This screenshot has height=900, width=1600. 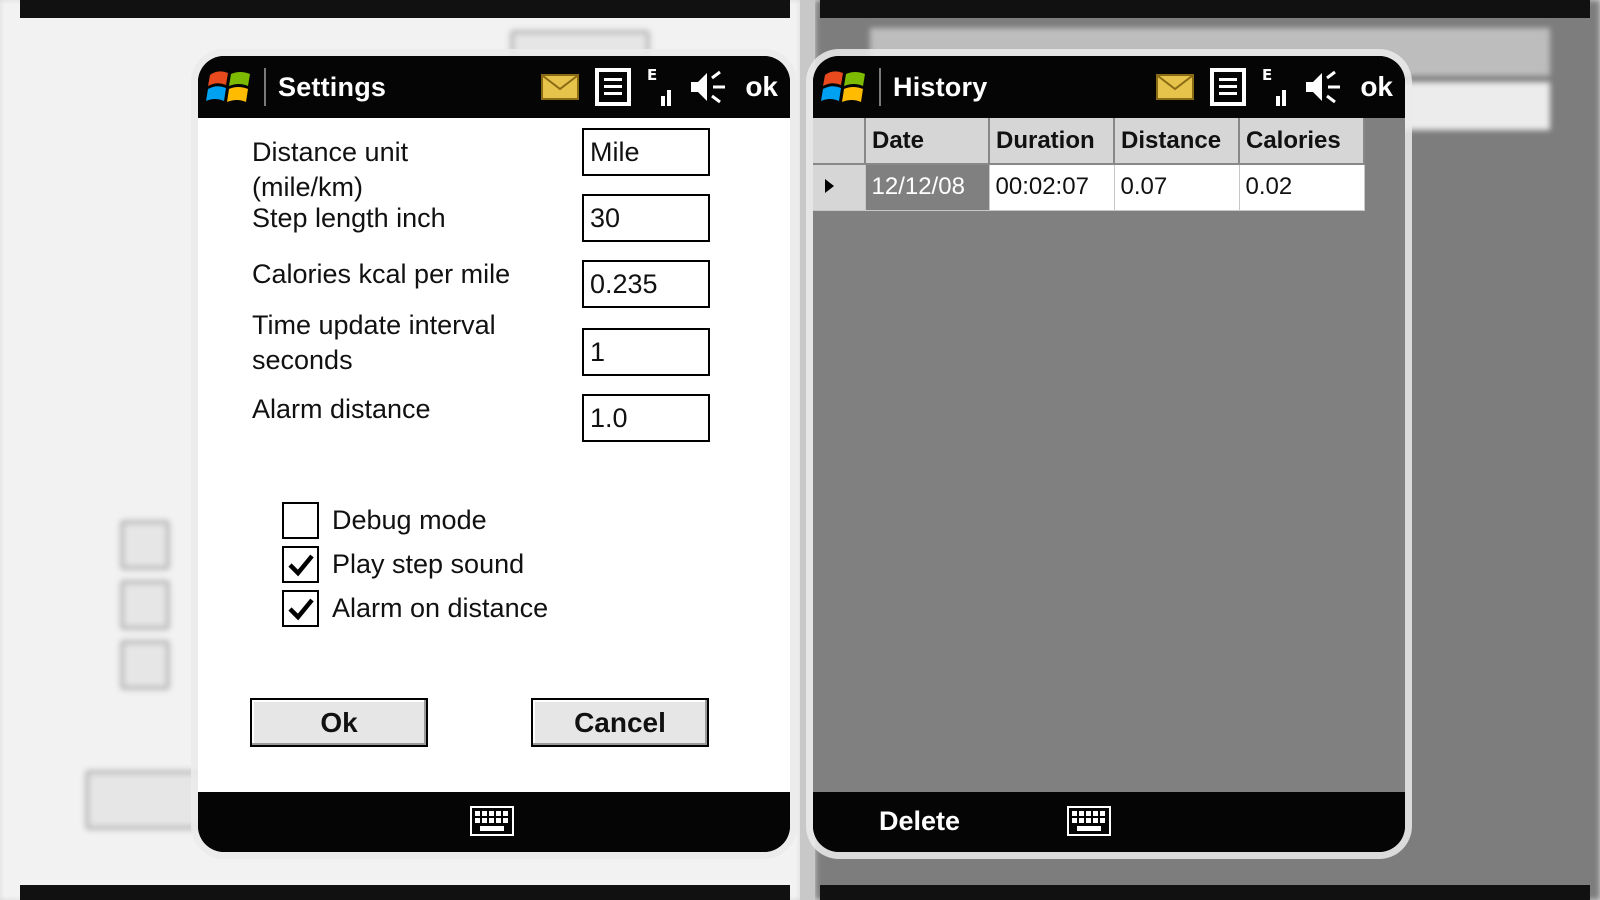 What do you see at coordinates (646, 152) in the screenshot?
I see `distance-unit-input` at bounding box center [646, 152].